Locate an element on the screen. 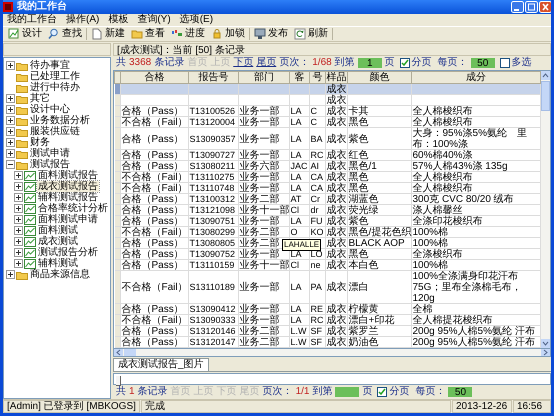 The image size is (554, 416). table-cell: 湖蓝色 is located at coordinates (380, 199).